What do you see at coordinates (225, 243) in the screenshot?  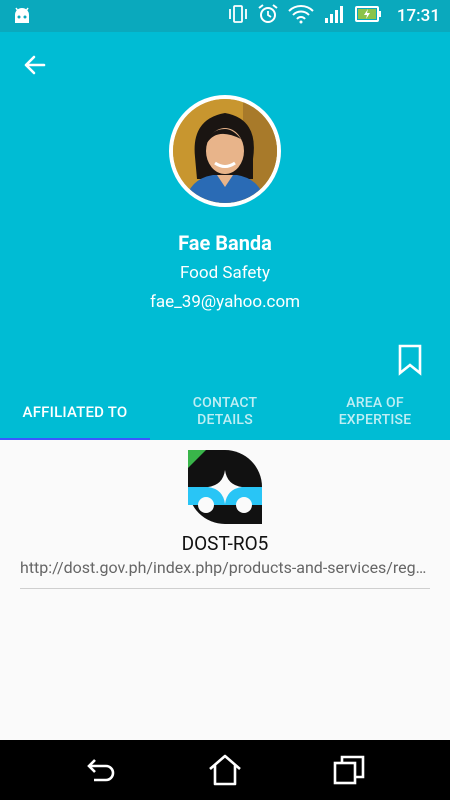 I see `profile-name: Fae Banda` at bounding box center [225, 243].